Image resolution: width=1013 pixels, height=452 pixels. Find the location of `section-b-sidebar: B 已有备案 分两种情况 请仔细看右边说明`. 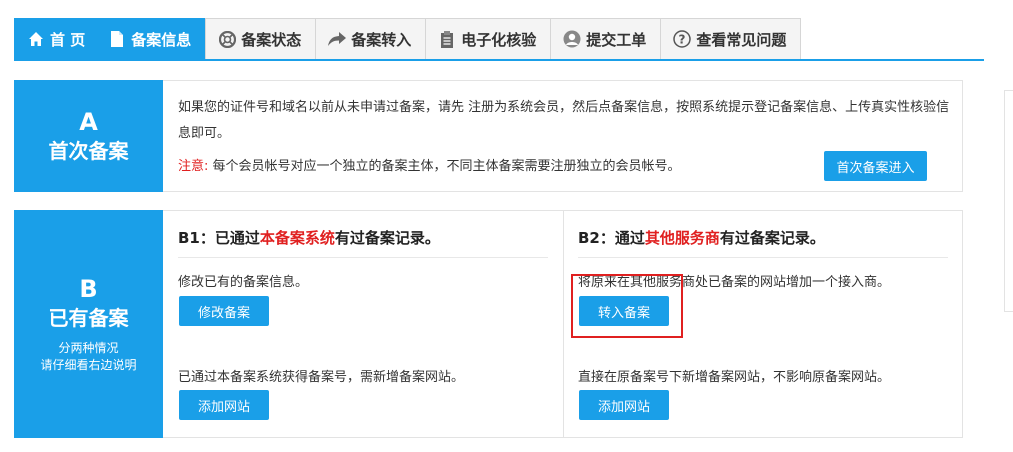

section-b-sidebar: B 已有备案 分两种情况 请仔细看右边说明 is located at coordinates (88, 324).